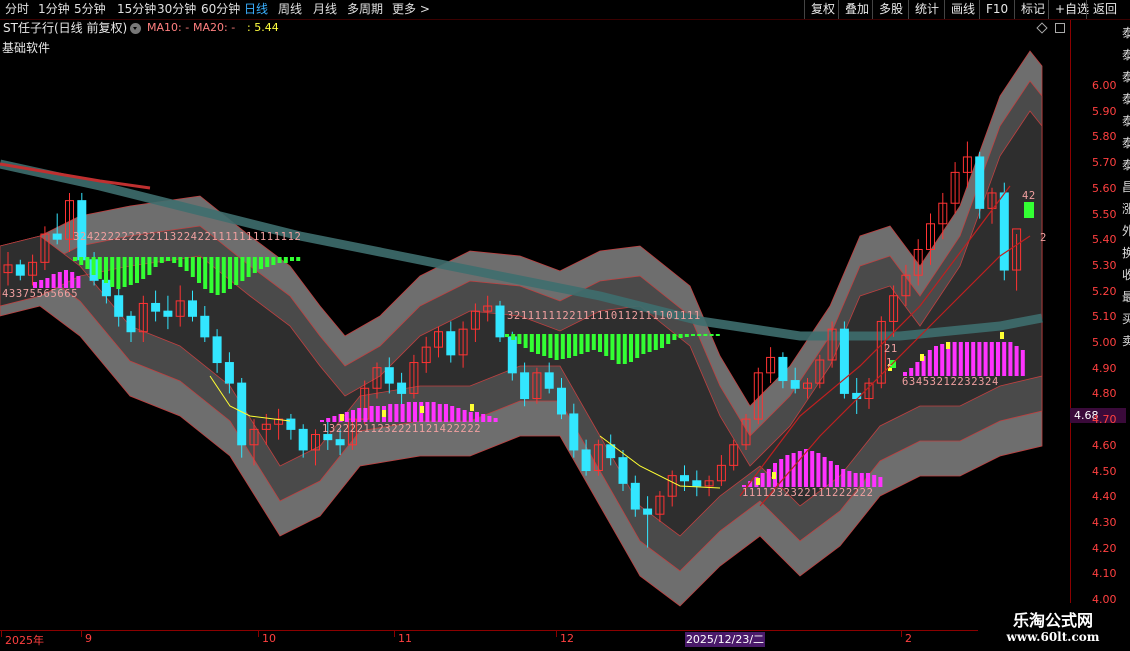  What do you see at coordinates (890, 9) in the screenshot?
I see `toolbar-button-2: 多股` at bounding box center [890, 9].